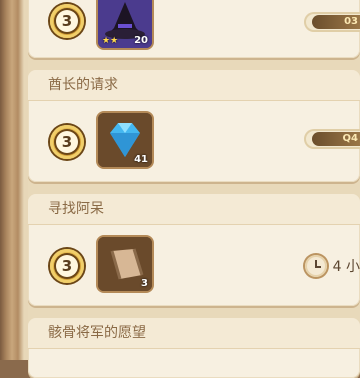 The width and height of the screenshot is (360, 378). I want to click on reward-pill: Q4, so click(332, 139).